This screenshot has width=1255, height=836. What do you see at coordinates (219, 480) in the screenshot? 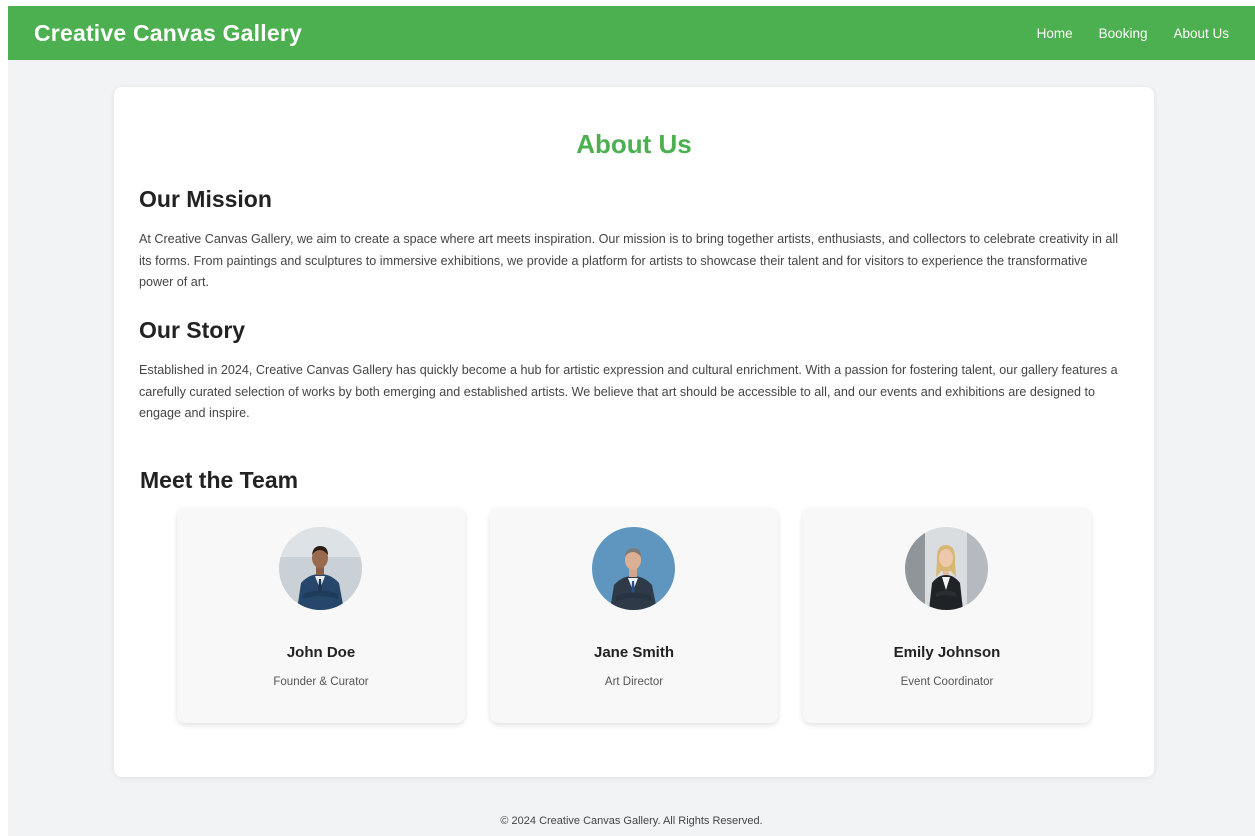
I see `team-heading: Meet the Team` at bounding box center [219, 480].